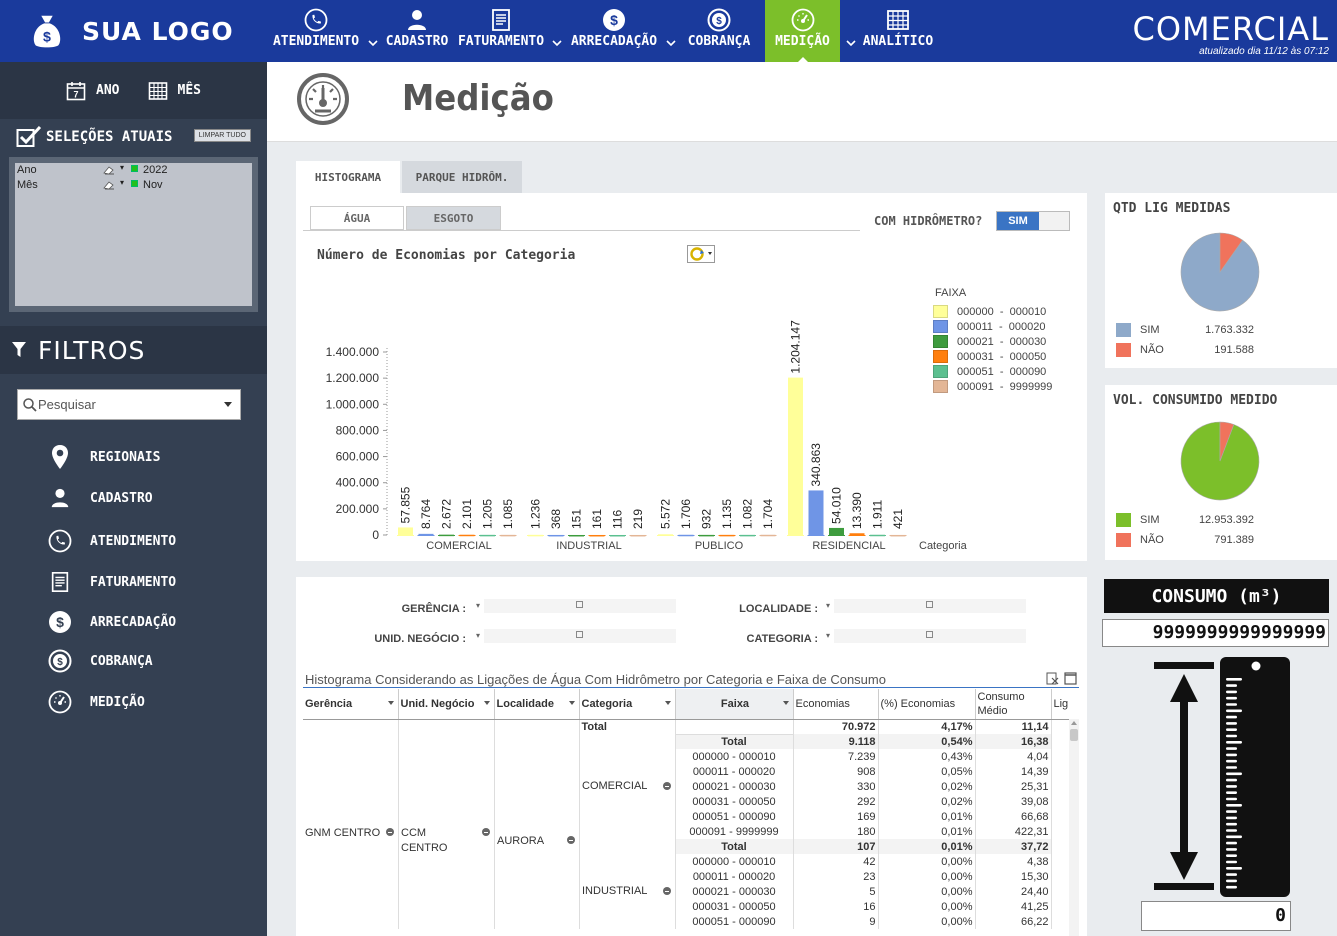  Describe the element at coordinates (351, 704) in the screenshot. I see `col-gerencia: Gerência` at that location.